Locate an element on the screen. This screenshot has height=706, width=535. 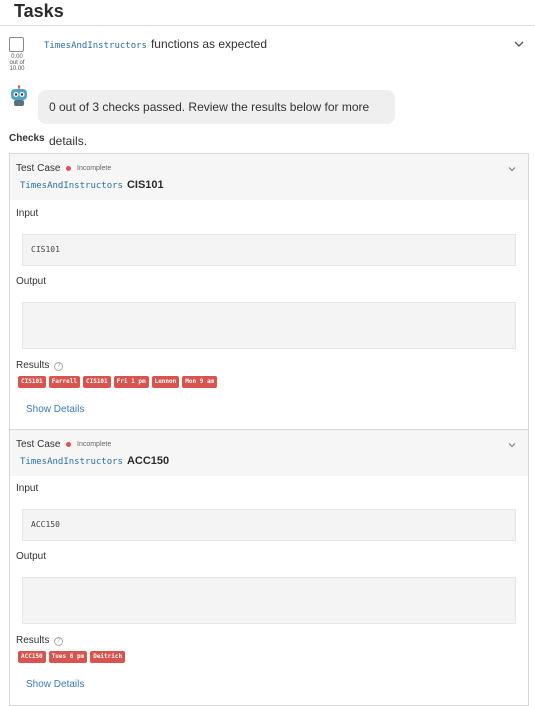
input-value: ACC150 is located at coordinates (45, 524).